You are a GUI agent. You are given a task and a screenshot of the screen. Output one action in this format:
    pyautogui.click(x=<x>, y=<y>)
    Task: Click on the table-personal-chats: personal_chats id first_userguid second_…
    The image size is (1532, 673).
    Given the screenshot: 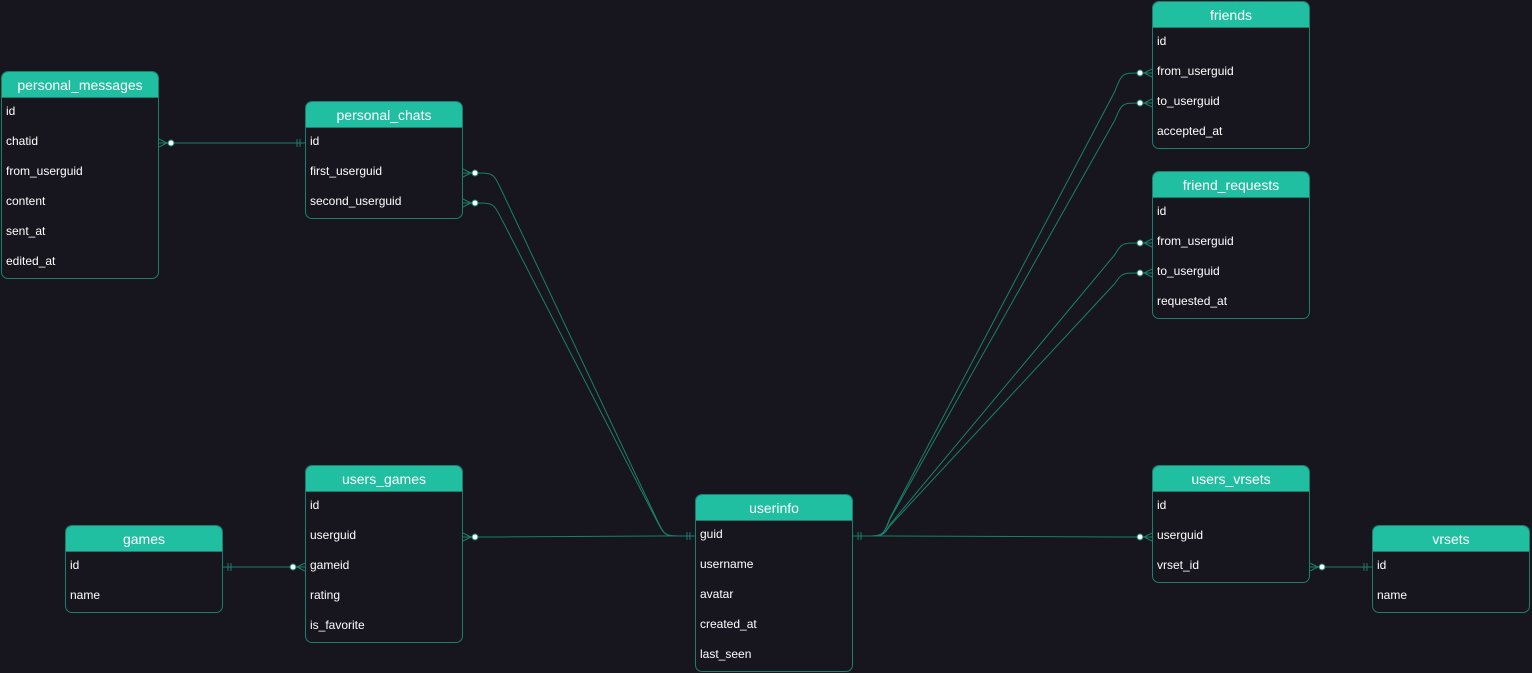 What is the action you would take?
    pyautogui.click(x=384, y=160)
    